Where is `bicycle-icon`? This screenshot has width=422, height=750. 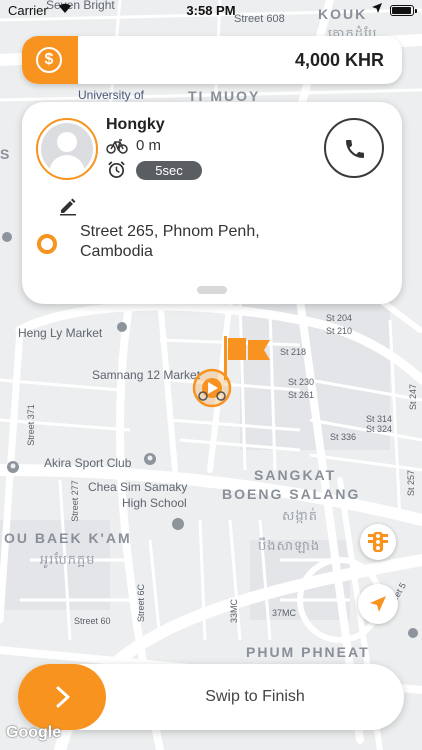 bicycle-icon is located at coordinates (117, 146).